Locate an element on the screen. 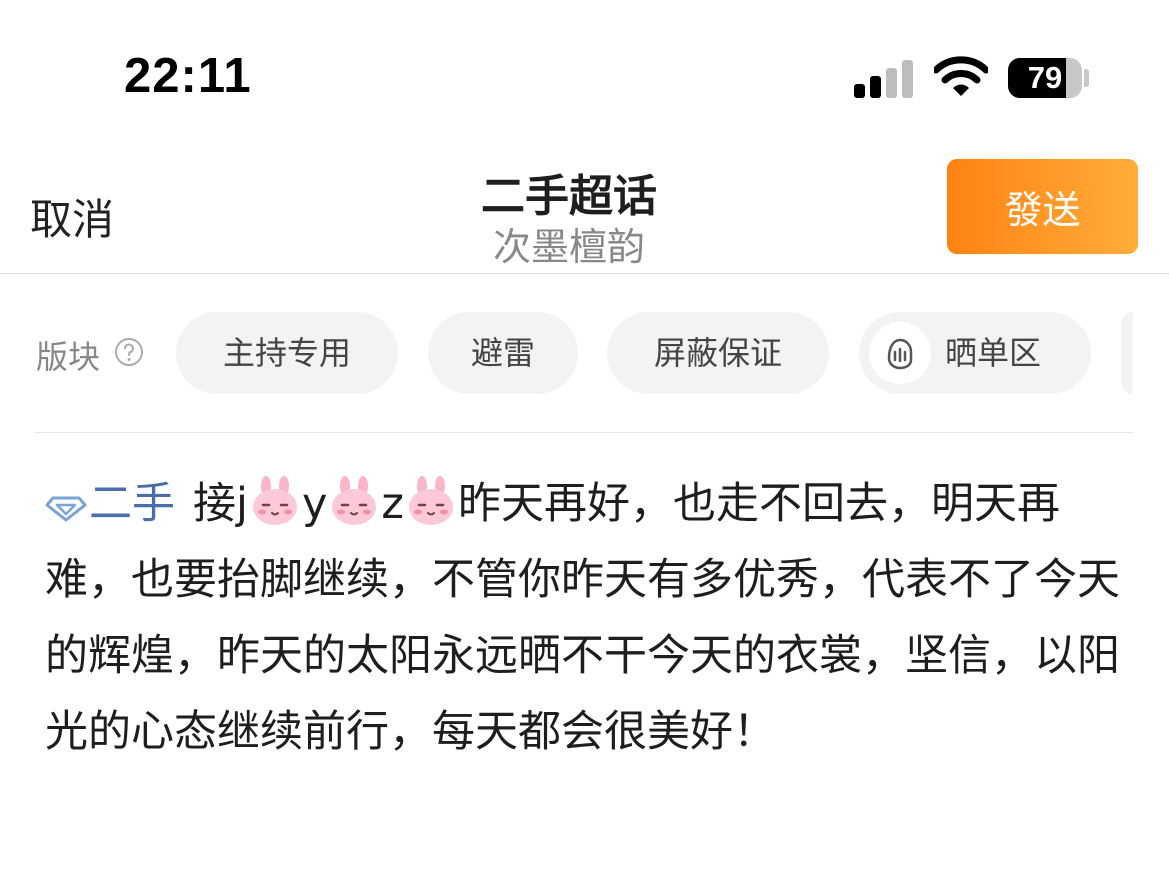  battery-level: 79 is located at coordinates (1045, 77).